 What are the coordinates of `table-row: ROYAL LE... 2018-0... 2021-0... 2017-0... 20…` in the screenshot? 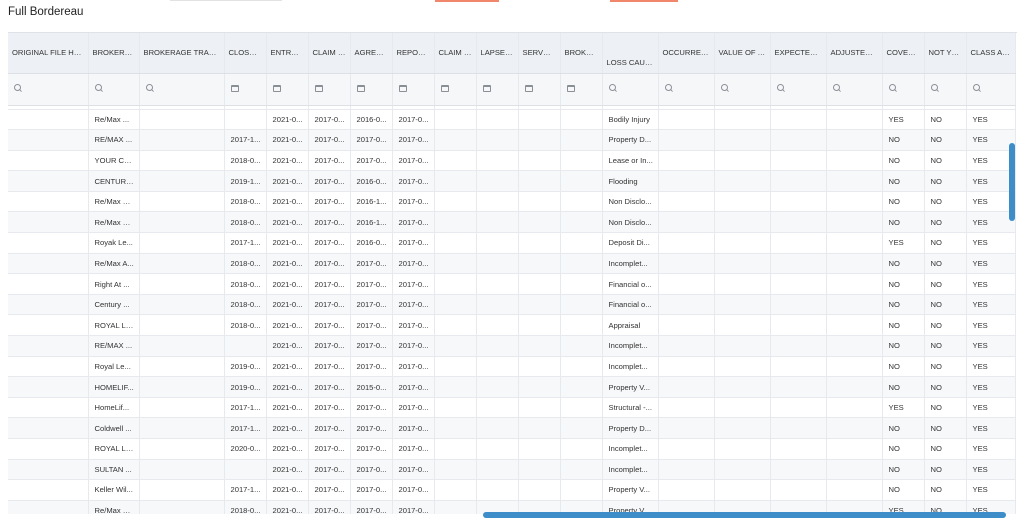 It's located at (512, 325).